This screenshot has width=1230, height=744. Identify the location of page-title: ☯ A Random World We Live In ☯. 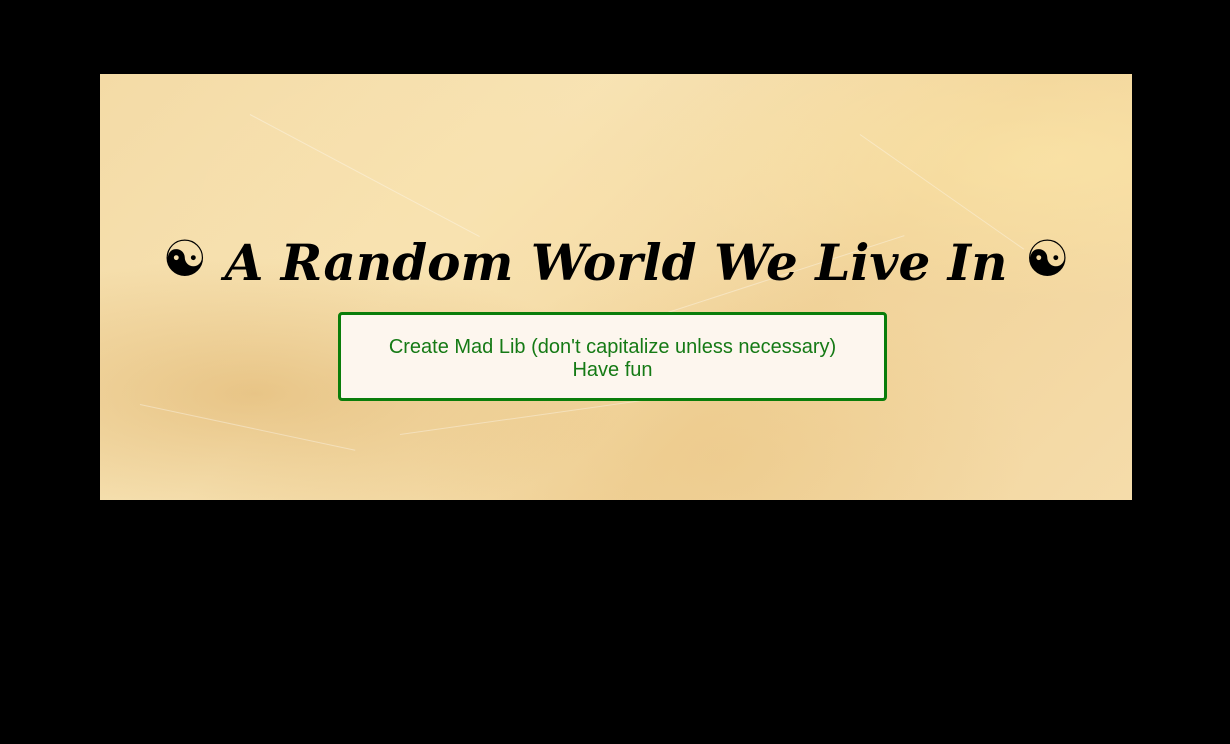
(616, 261).